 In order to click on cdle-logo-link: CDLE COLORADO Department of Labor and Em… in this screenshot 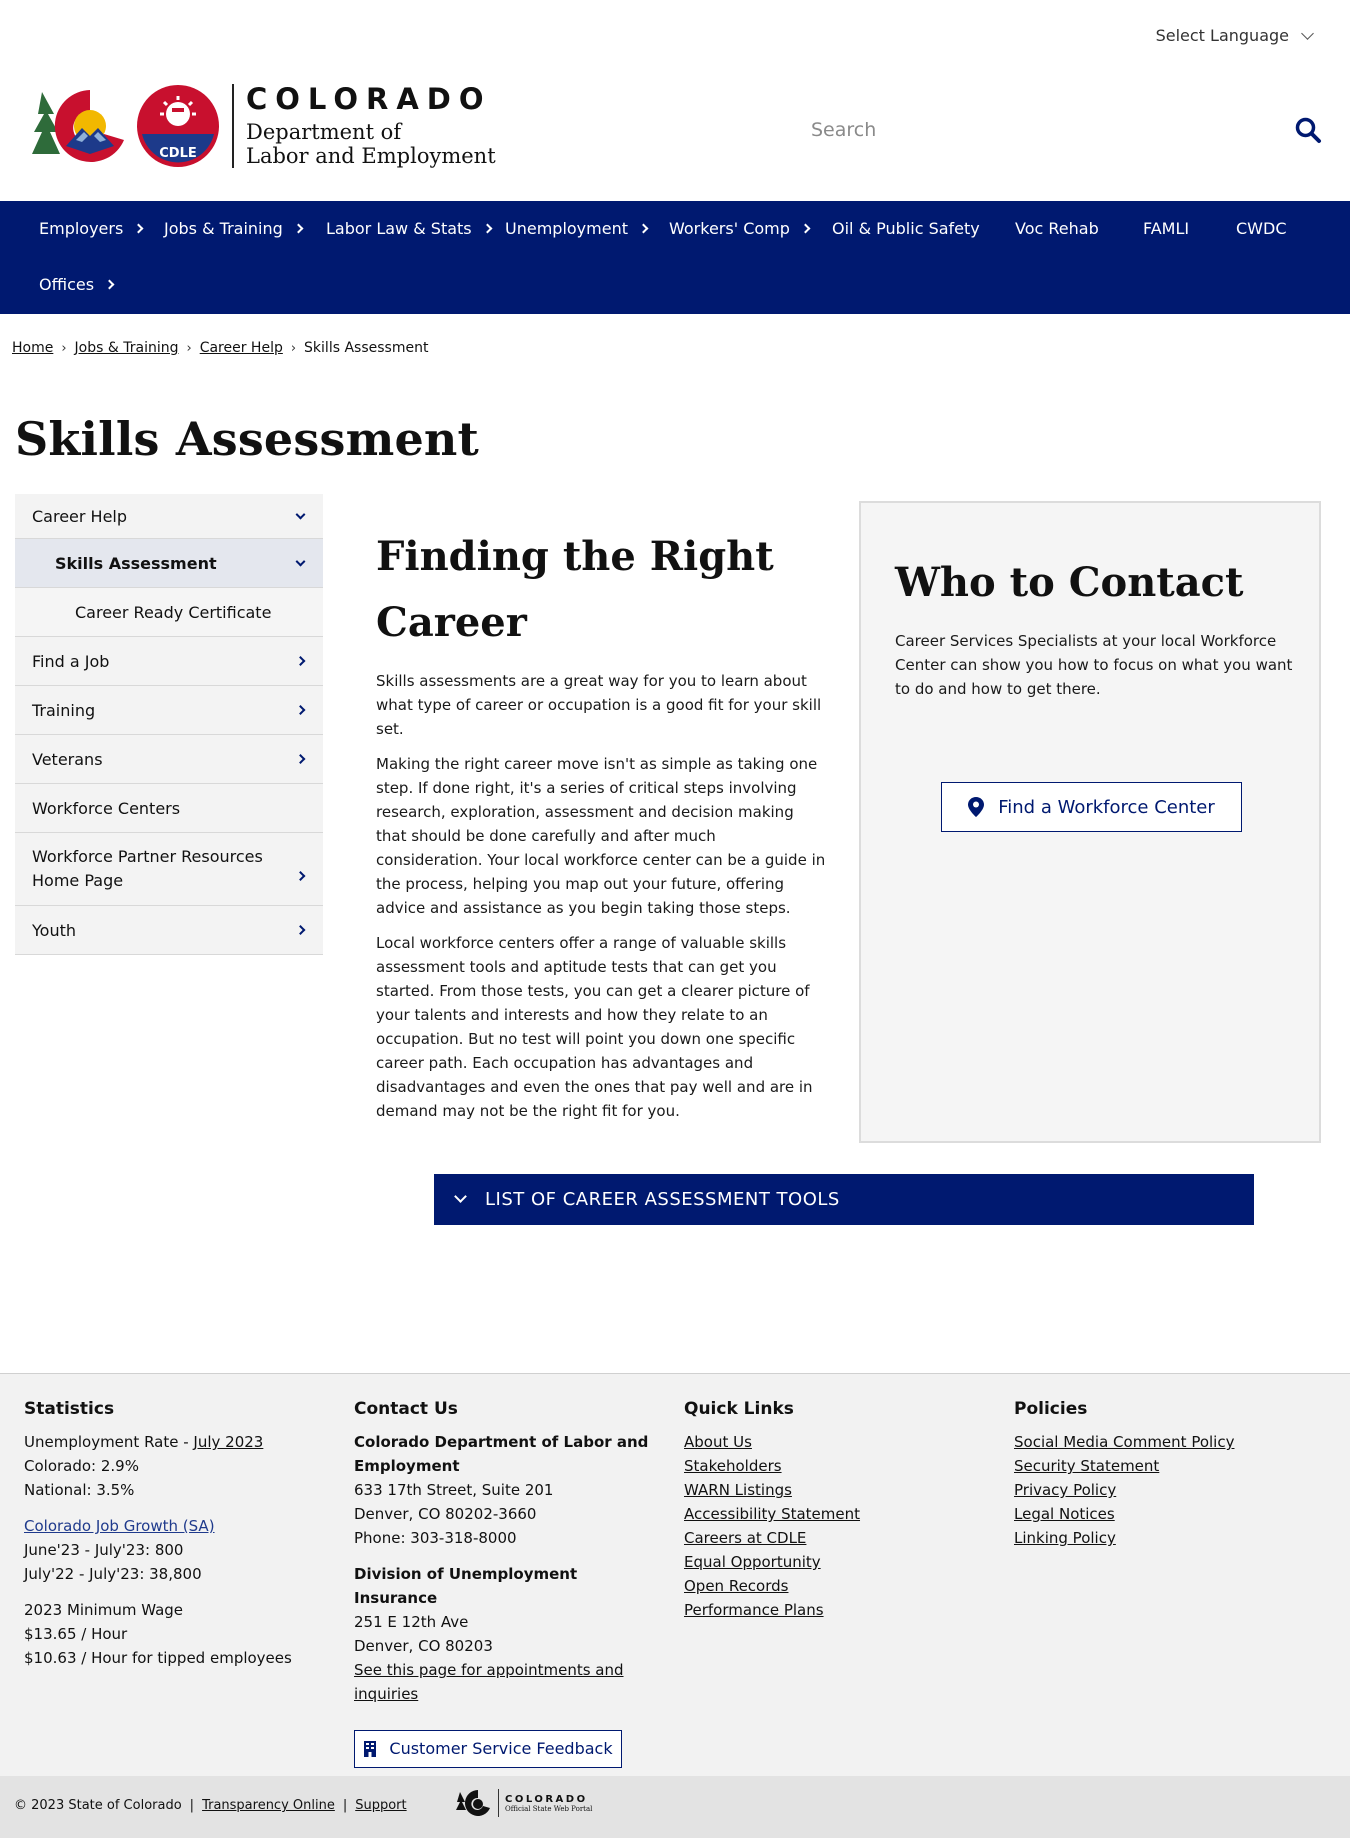, I will do `click(262, 126)`.